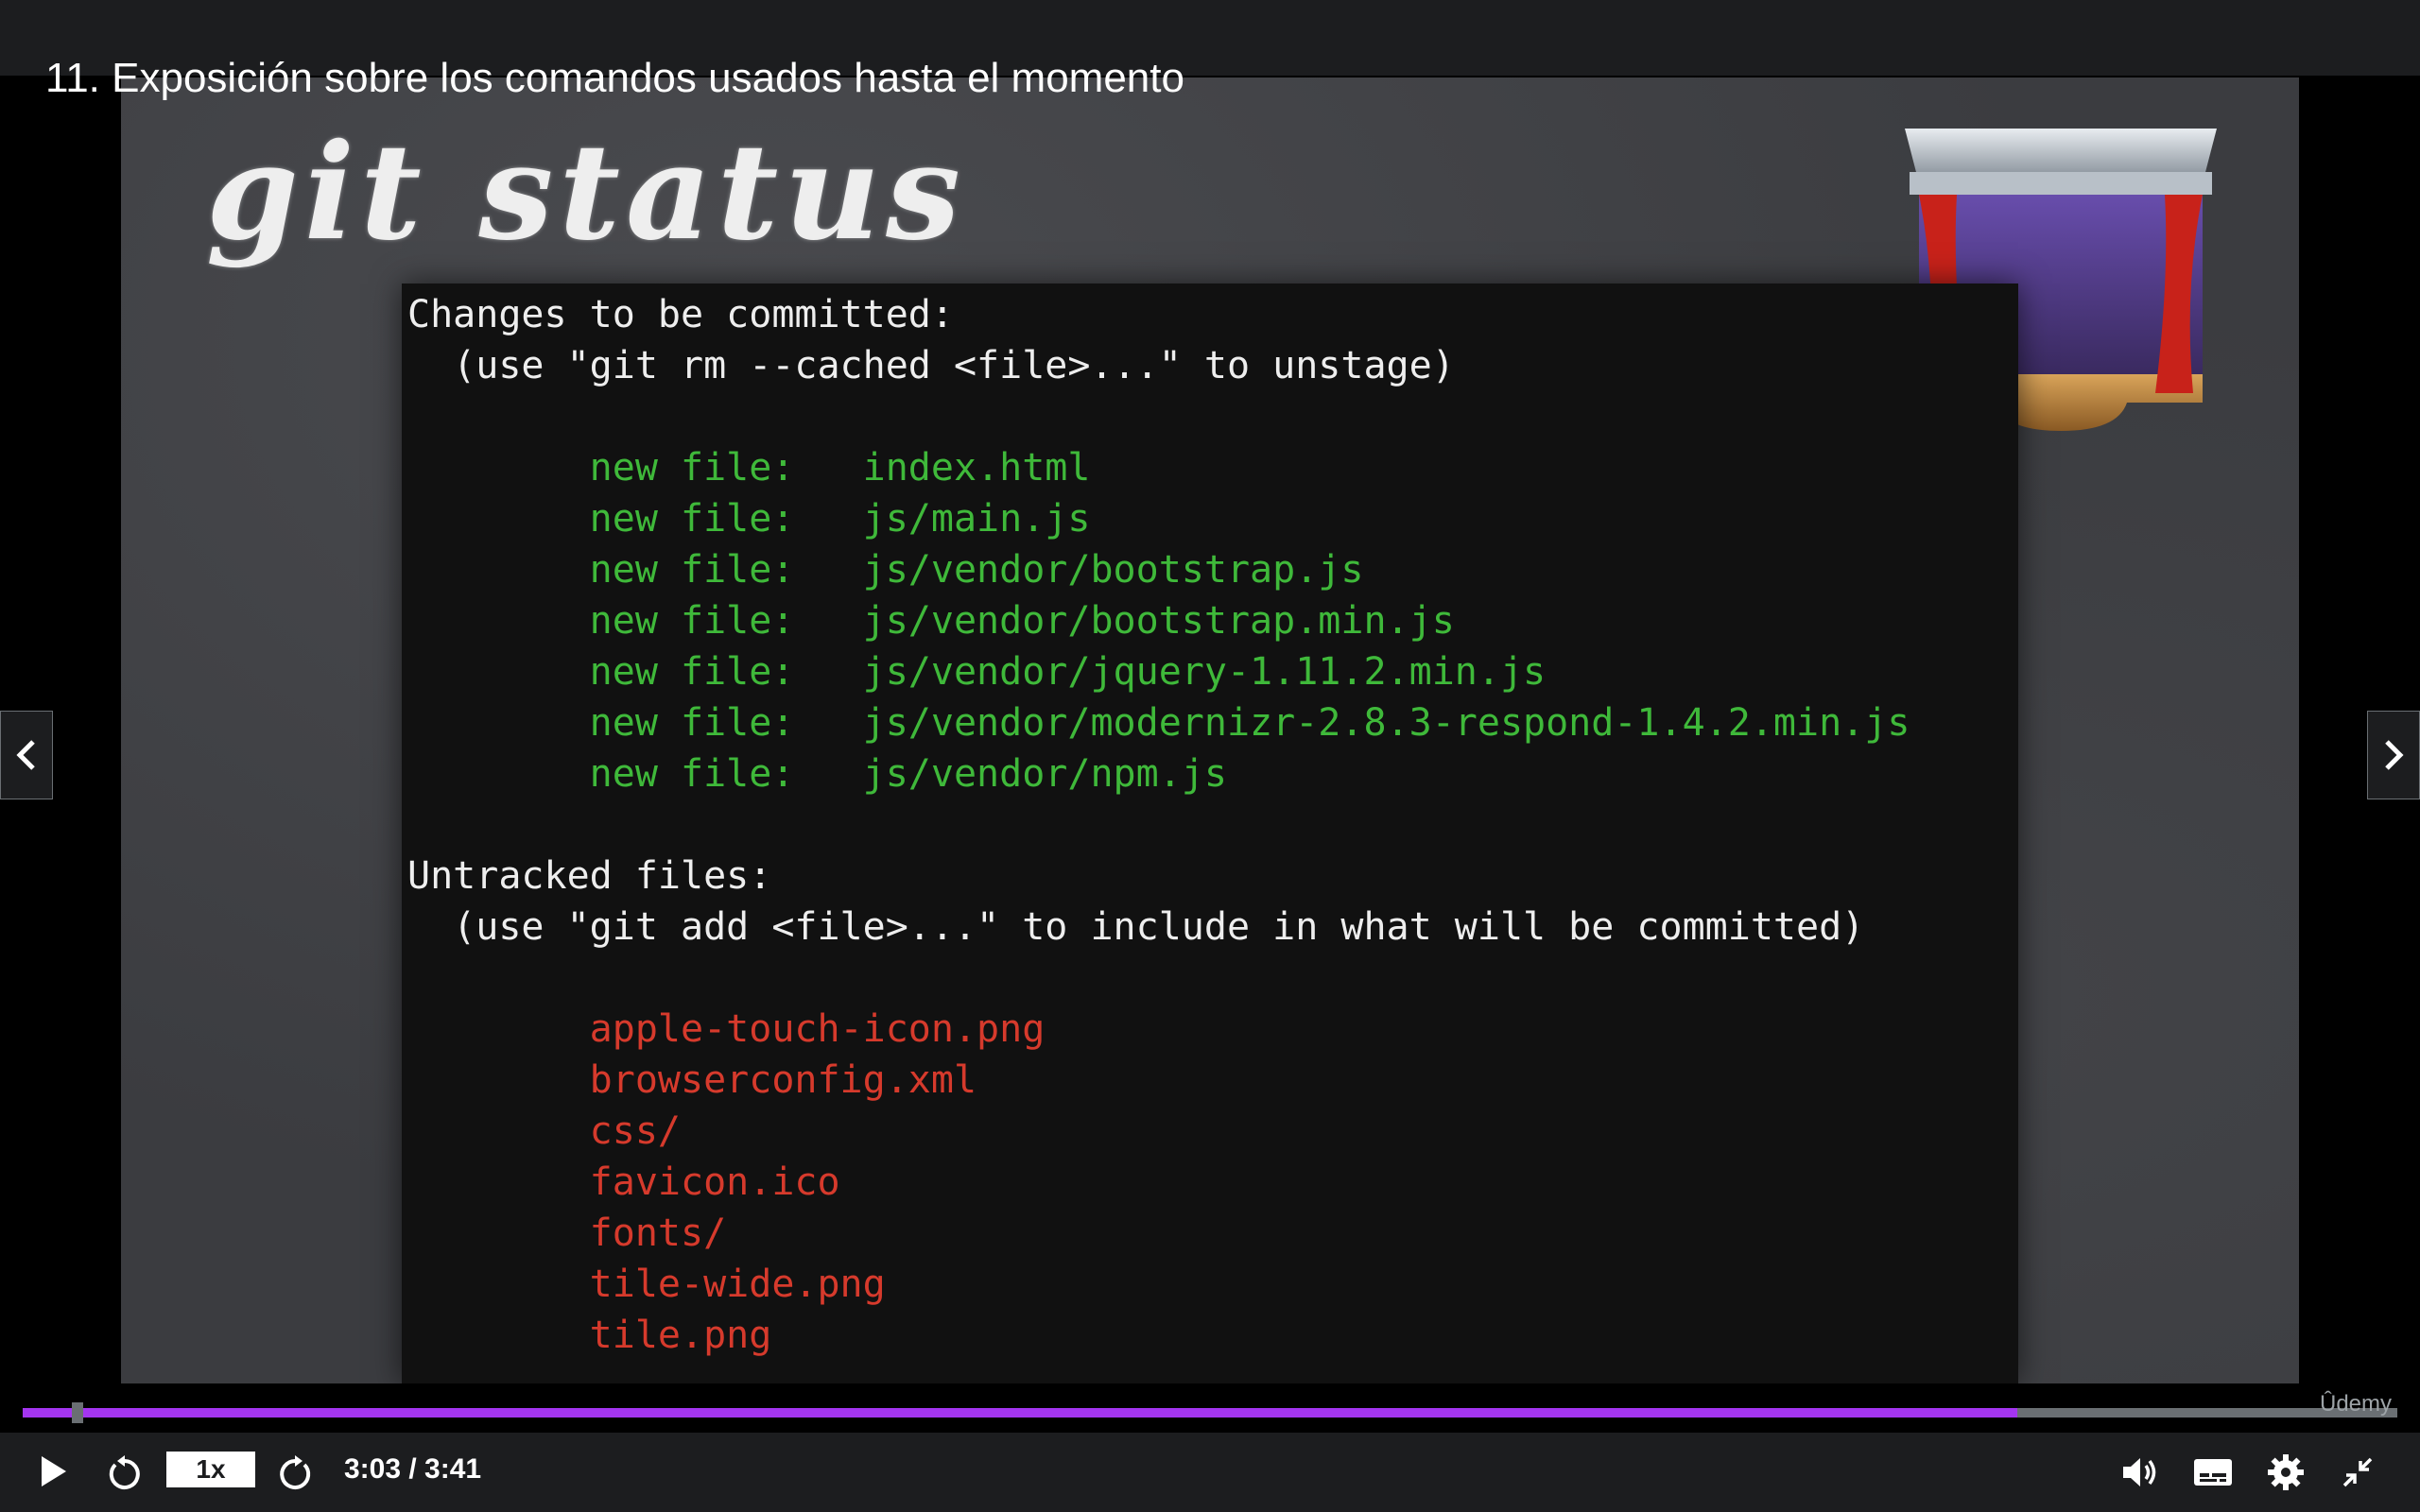 The width and height of the screenshot is (2420, 1512). I want to click on captions-icon, so click(2213, 1472).